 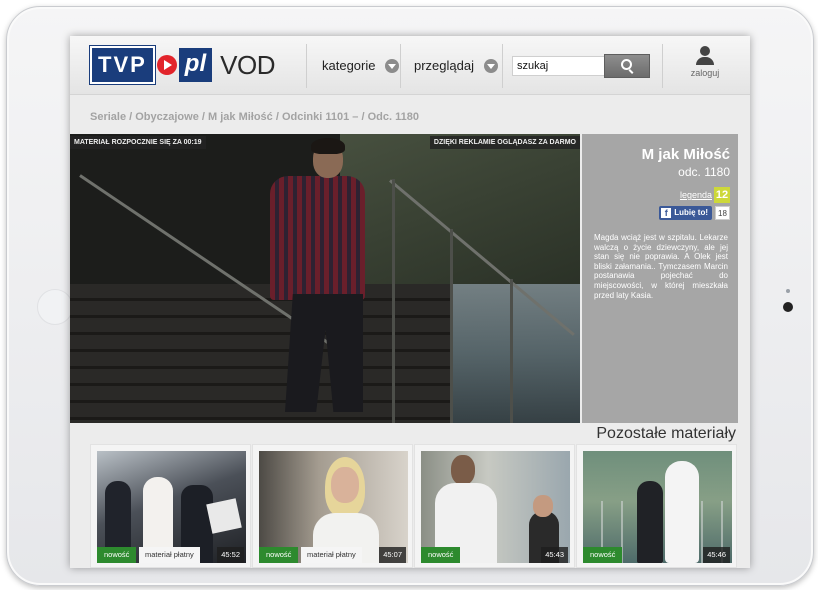 I want to click on logo-play-icon, so click(x=166, y=65).